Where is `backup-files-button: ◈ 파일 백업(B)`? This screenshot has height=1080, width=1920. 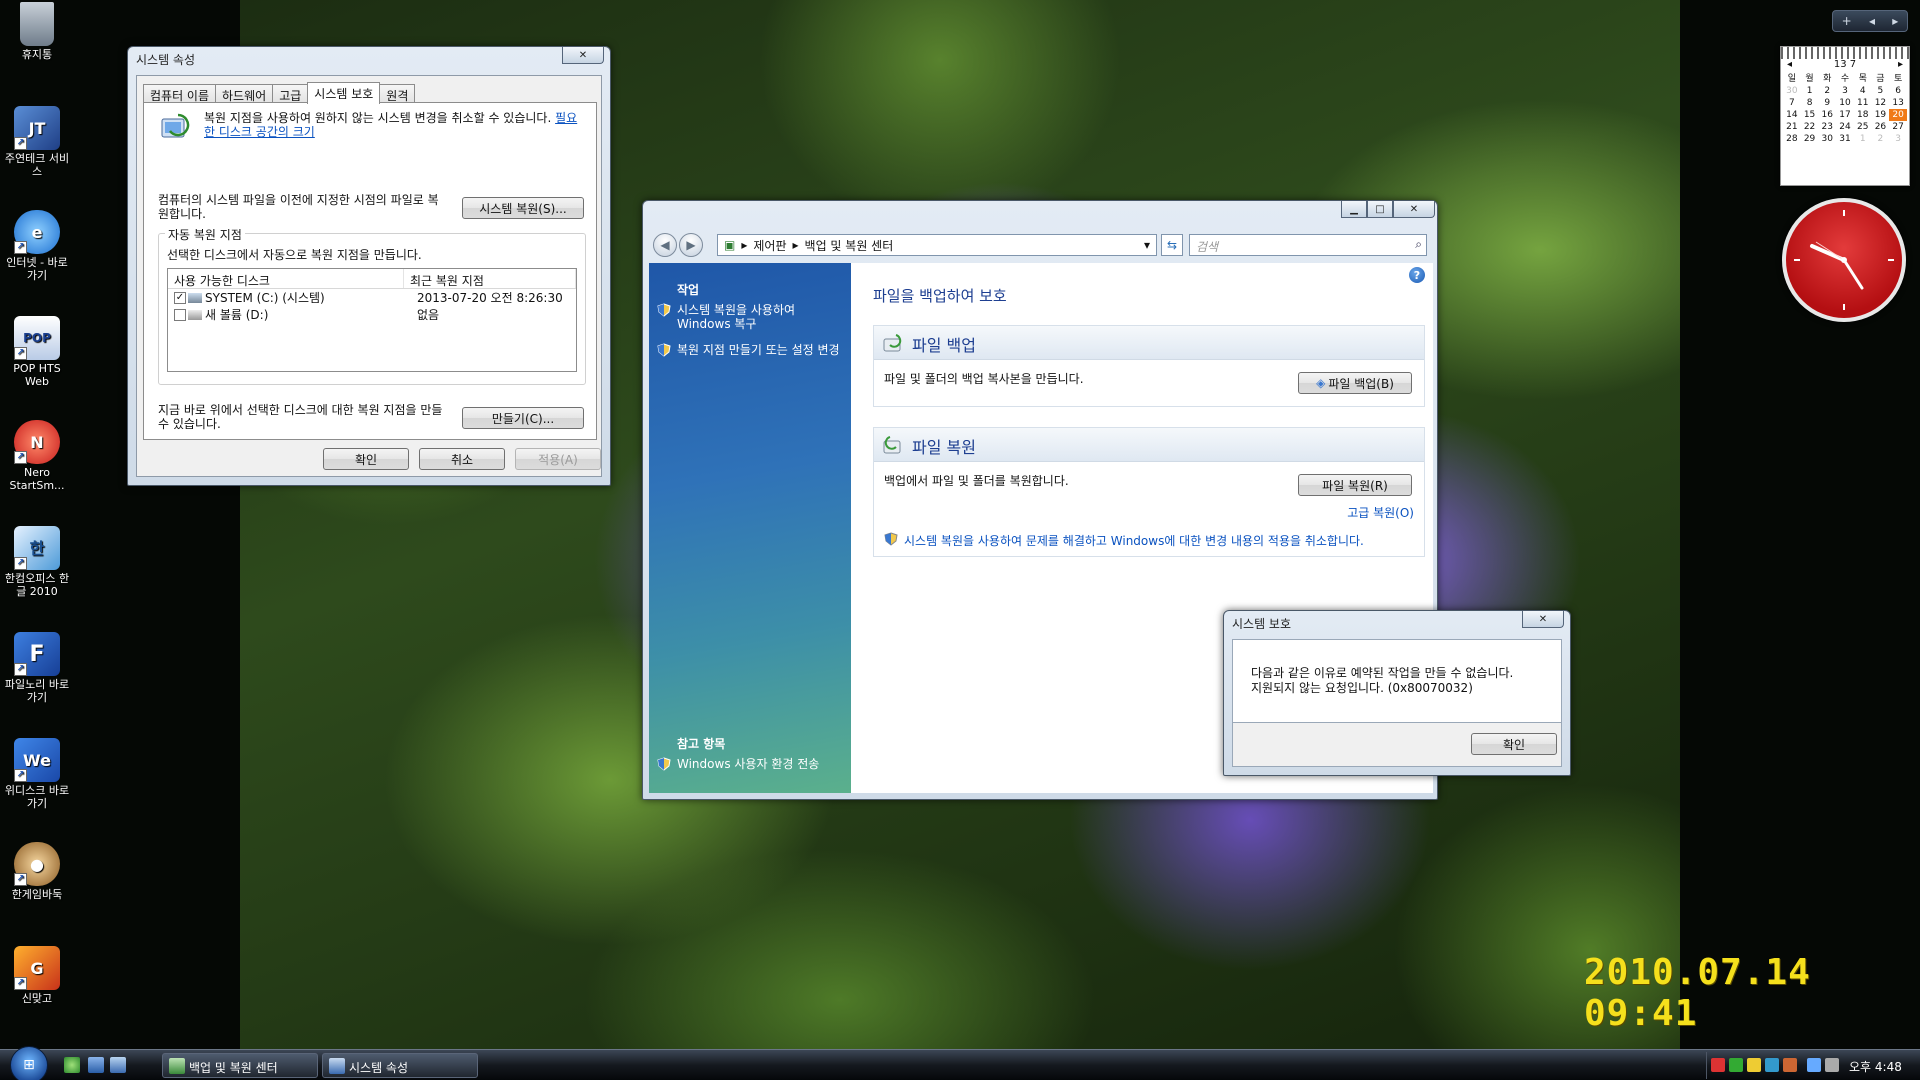
backup-files-button: ◈ 파일 백업(B) is located at coordinates (1355, 383).